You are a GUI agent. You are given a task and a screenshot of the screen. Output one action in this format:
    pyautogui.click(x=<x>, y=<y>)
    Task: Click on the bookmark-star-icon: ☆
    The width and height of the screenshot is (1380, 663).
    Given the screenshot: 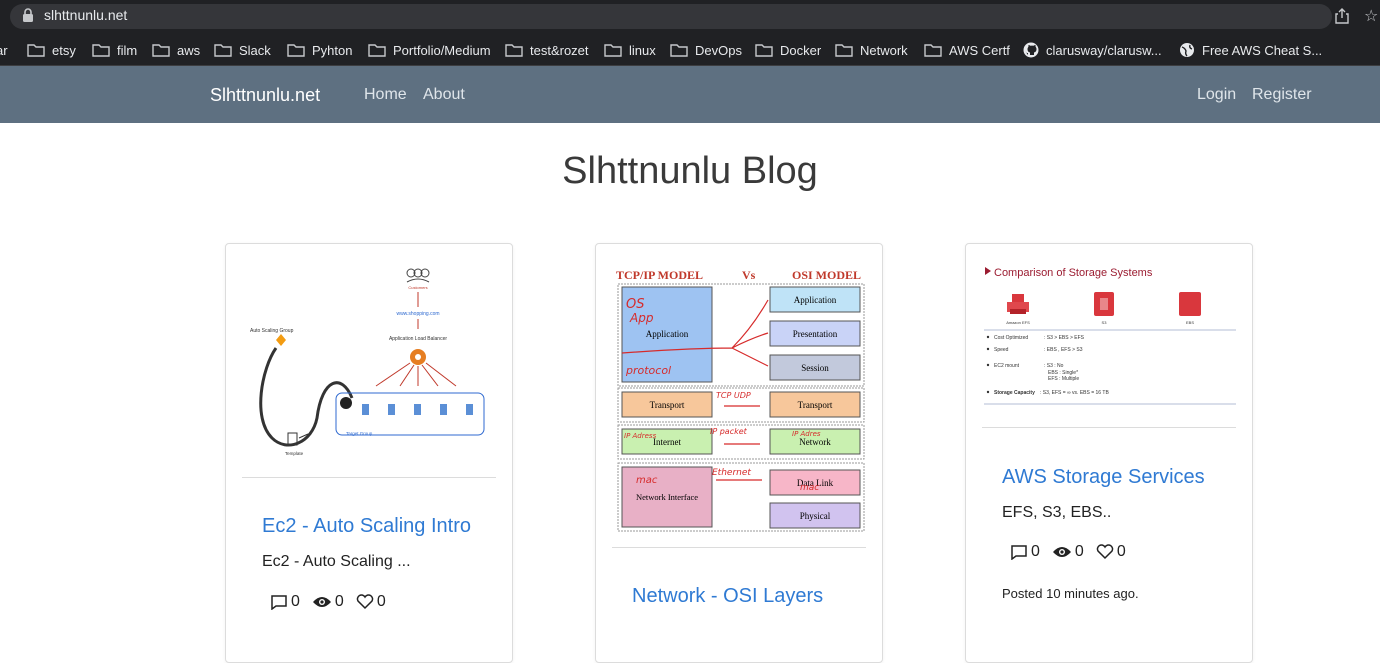 What is the action you would take?
    pyautogui.click(x=1371, y=16)
    